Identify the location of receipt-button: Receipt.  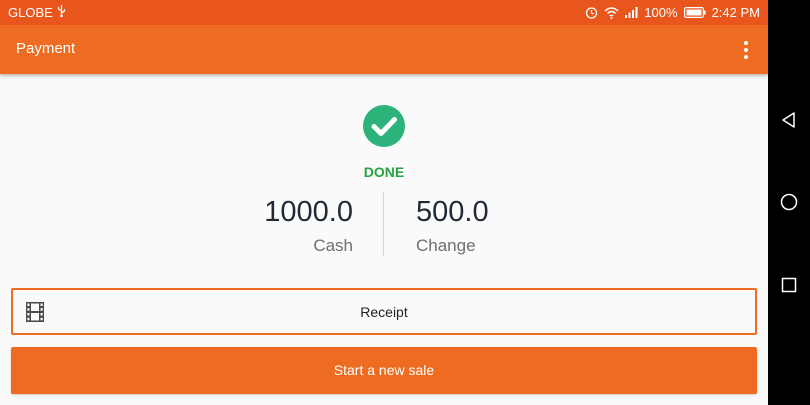
(384, 311).